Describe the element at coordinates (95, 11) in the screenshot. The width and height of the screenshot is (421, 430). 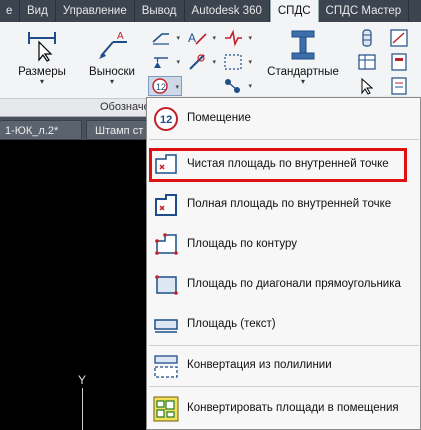
I see `tab-manage: Управление` at that location.